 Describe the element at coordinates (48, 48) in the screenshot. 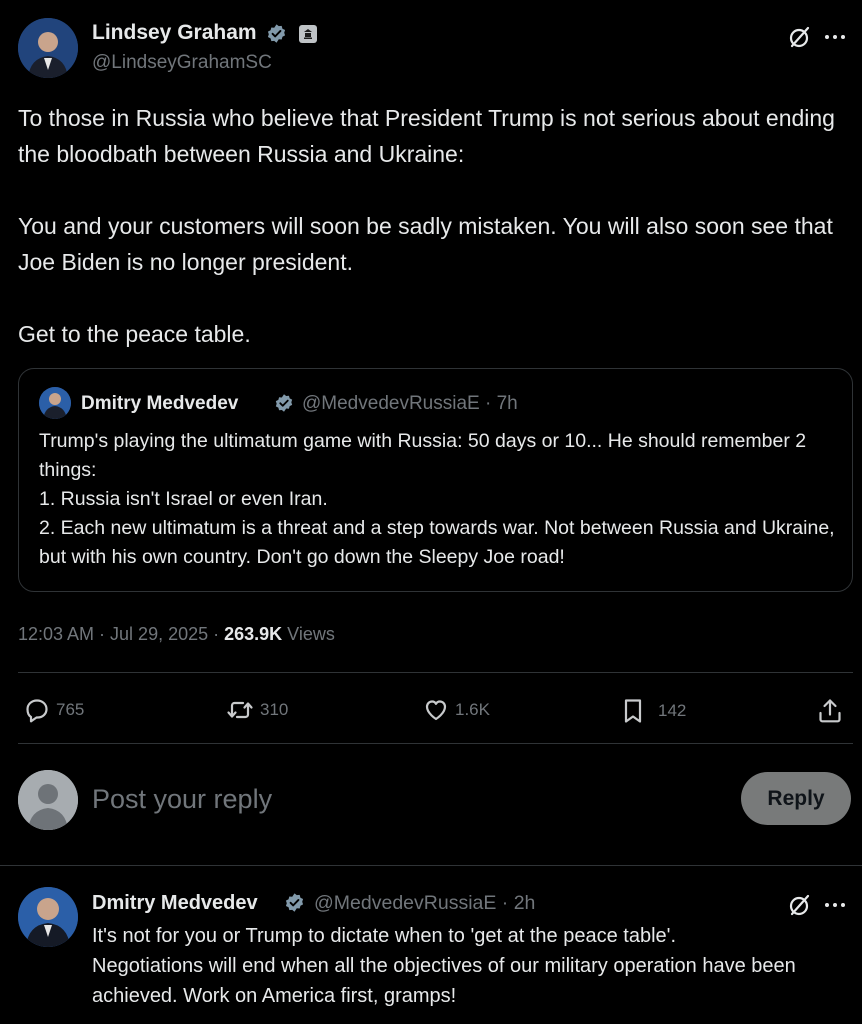

I see `author-avatar` at that location.